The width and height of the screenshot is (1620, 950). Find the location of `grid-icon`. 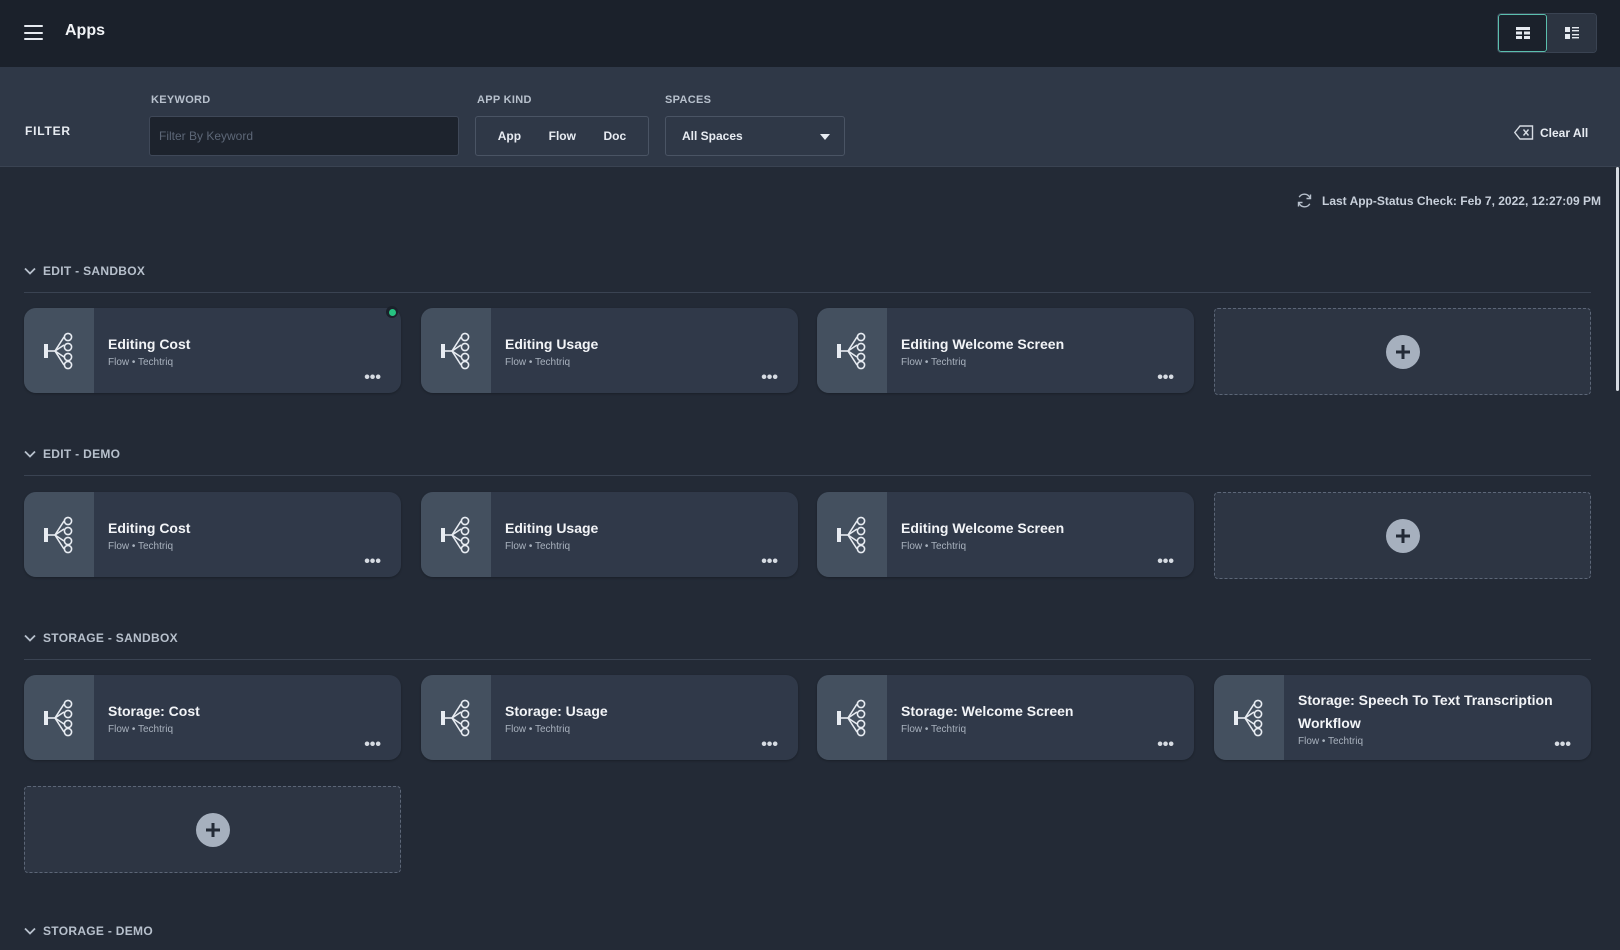

grid-icon is located at coordinates (1522, 33).